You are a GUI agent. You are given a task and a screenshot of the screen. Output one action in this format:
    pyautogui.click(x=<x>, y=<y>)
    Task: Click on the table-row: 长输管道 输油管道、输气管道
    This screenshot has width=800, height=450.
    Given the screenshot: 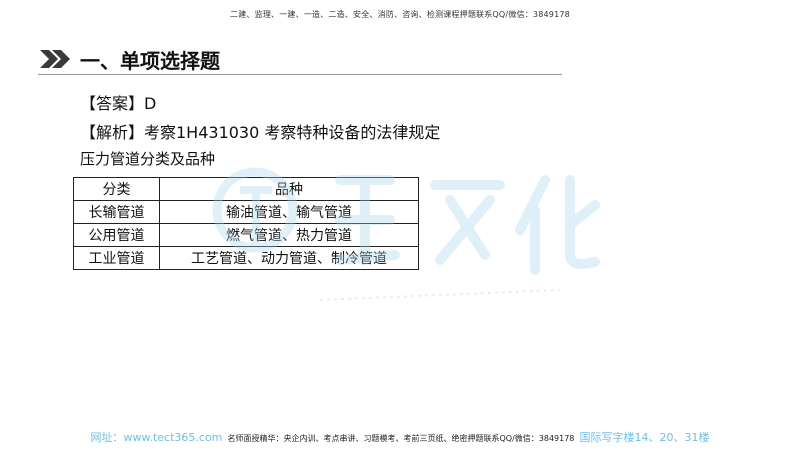 What is the action you would take?
    pyautogui.click(x=246, y=212)
    